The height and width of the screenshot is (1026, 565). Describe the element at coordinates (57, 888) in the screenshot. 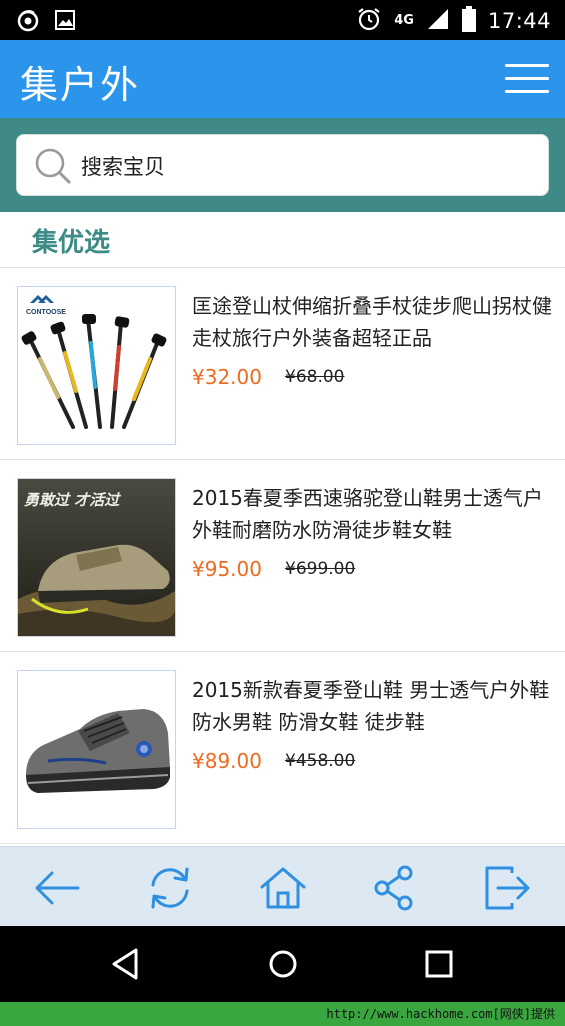

I see `back-arrow-icon` at that location.